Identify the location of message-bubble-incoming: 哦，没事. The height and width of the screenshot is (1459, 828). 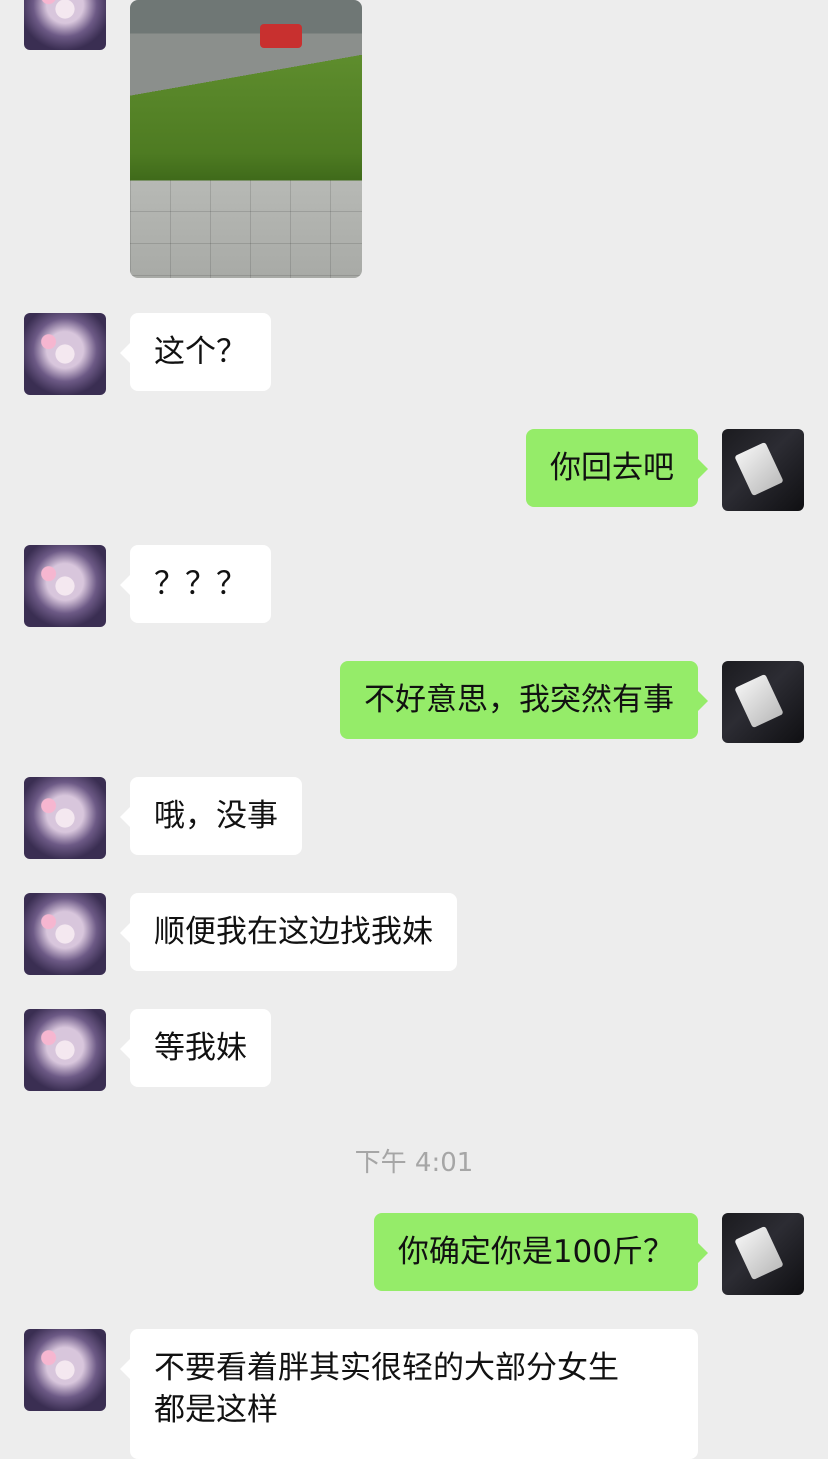
(211, 816).